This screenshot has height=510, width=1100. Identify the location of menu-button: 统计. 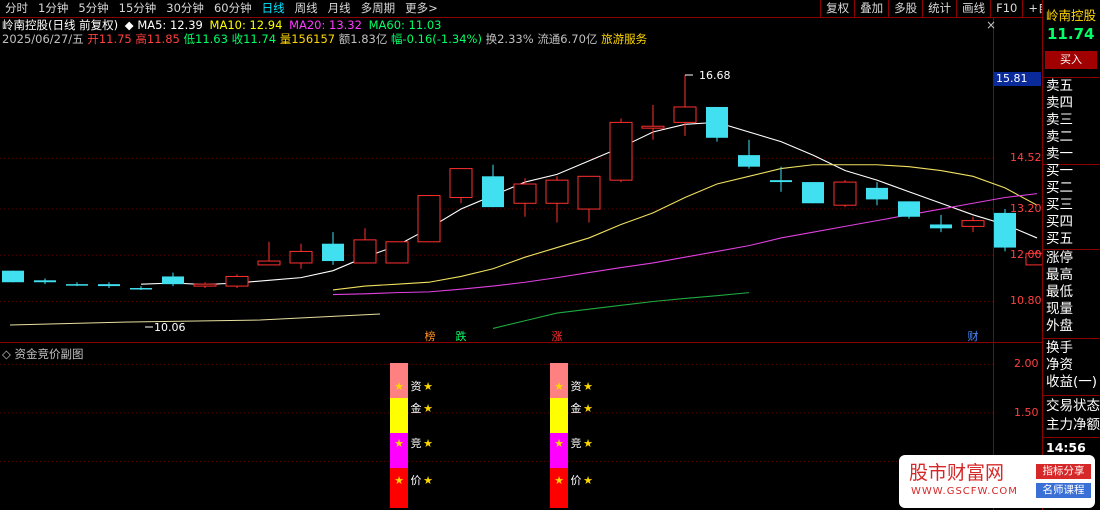
(939, 9).